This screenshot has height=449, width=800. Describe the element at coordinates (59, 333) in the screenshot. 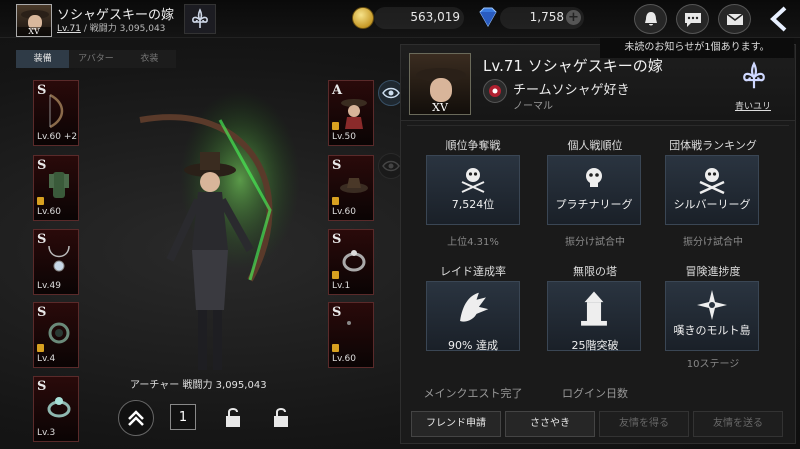

I see `earring-icon` at that location.